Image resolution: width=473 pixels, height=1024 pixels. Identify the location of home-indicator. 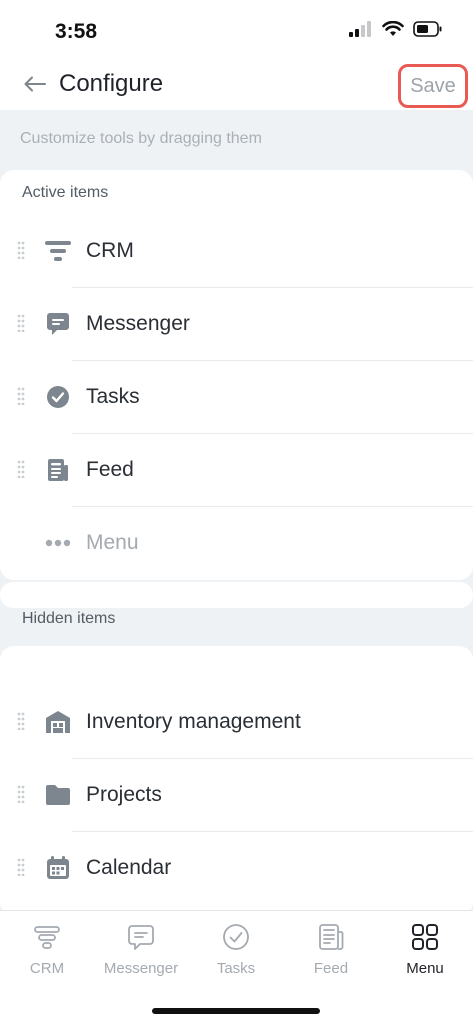
(236, 1011).